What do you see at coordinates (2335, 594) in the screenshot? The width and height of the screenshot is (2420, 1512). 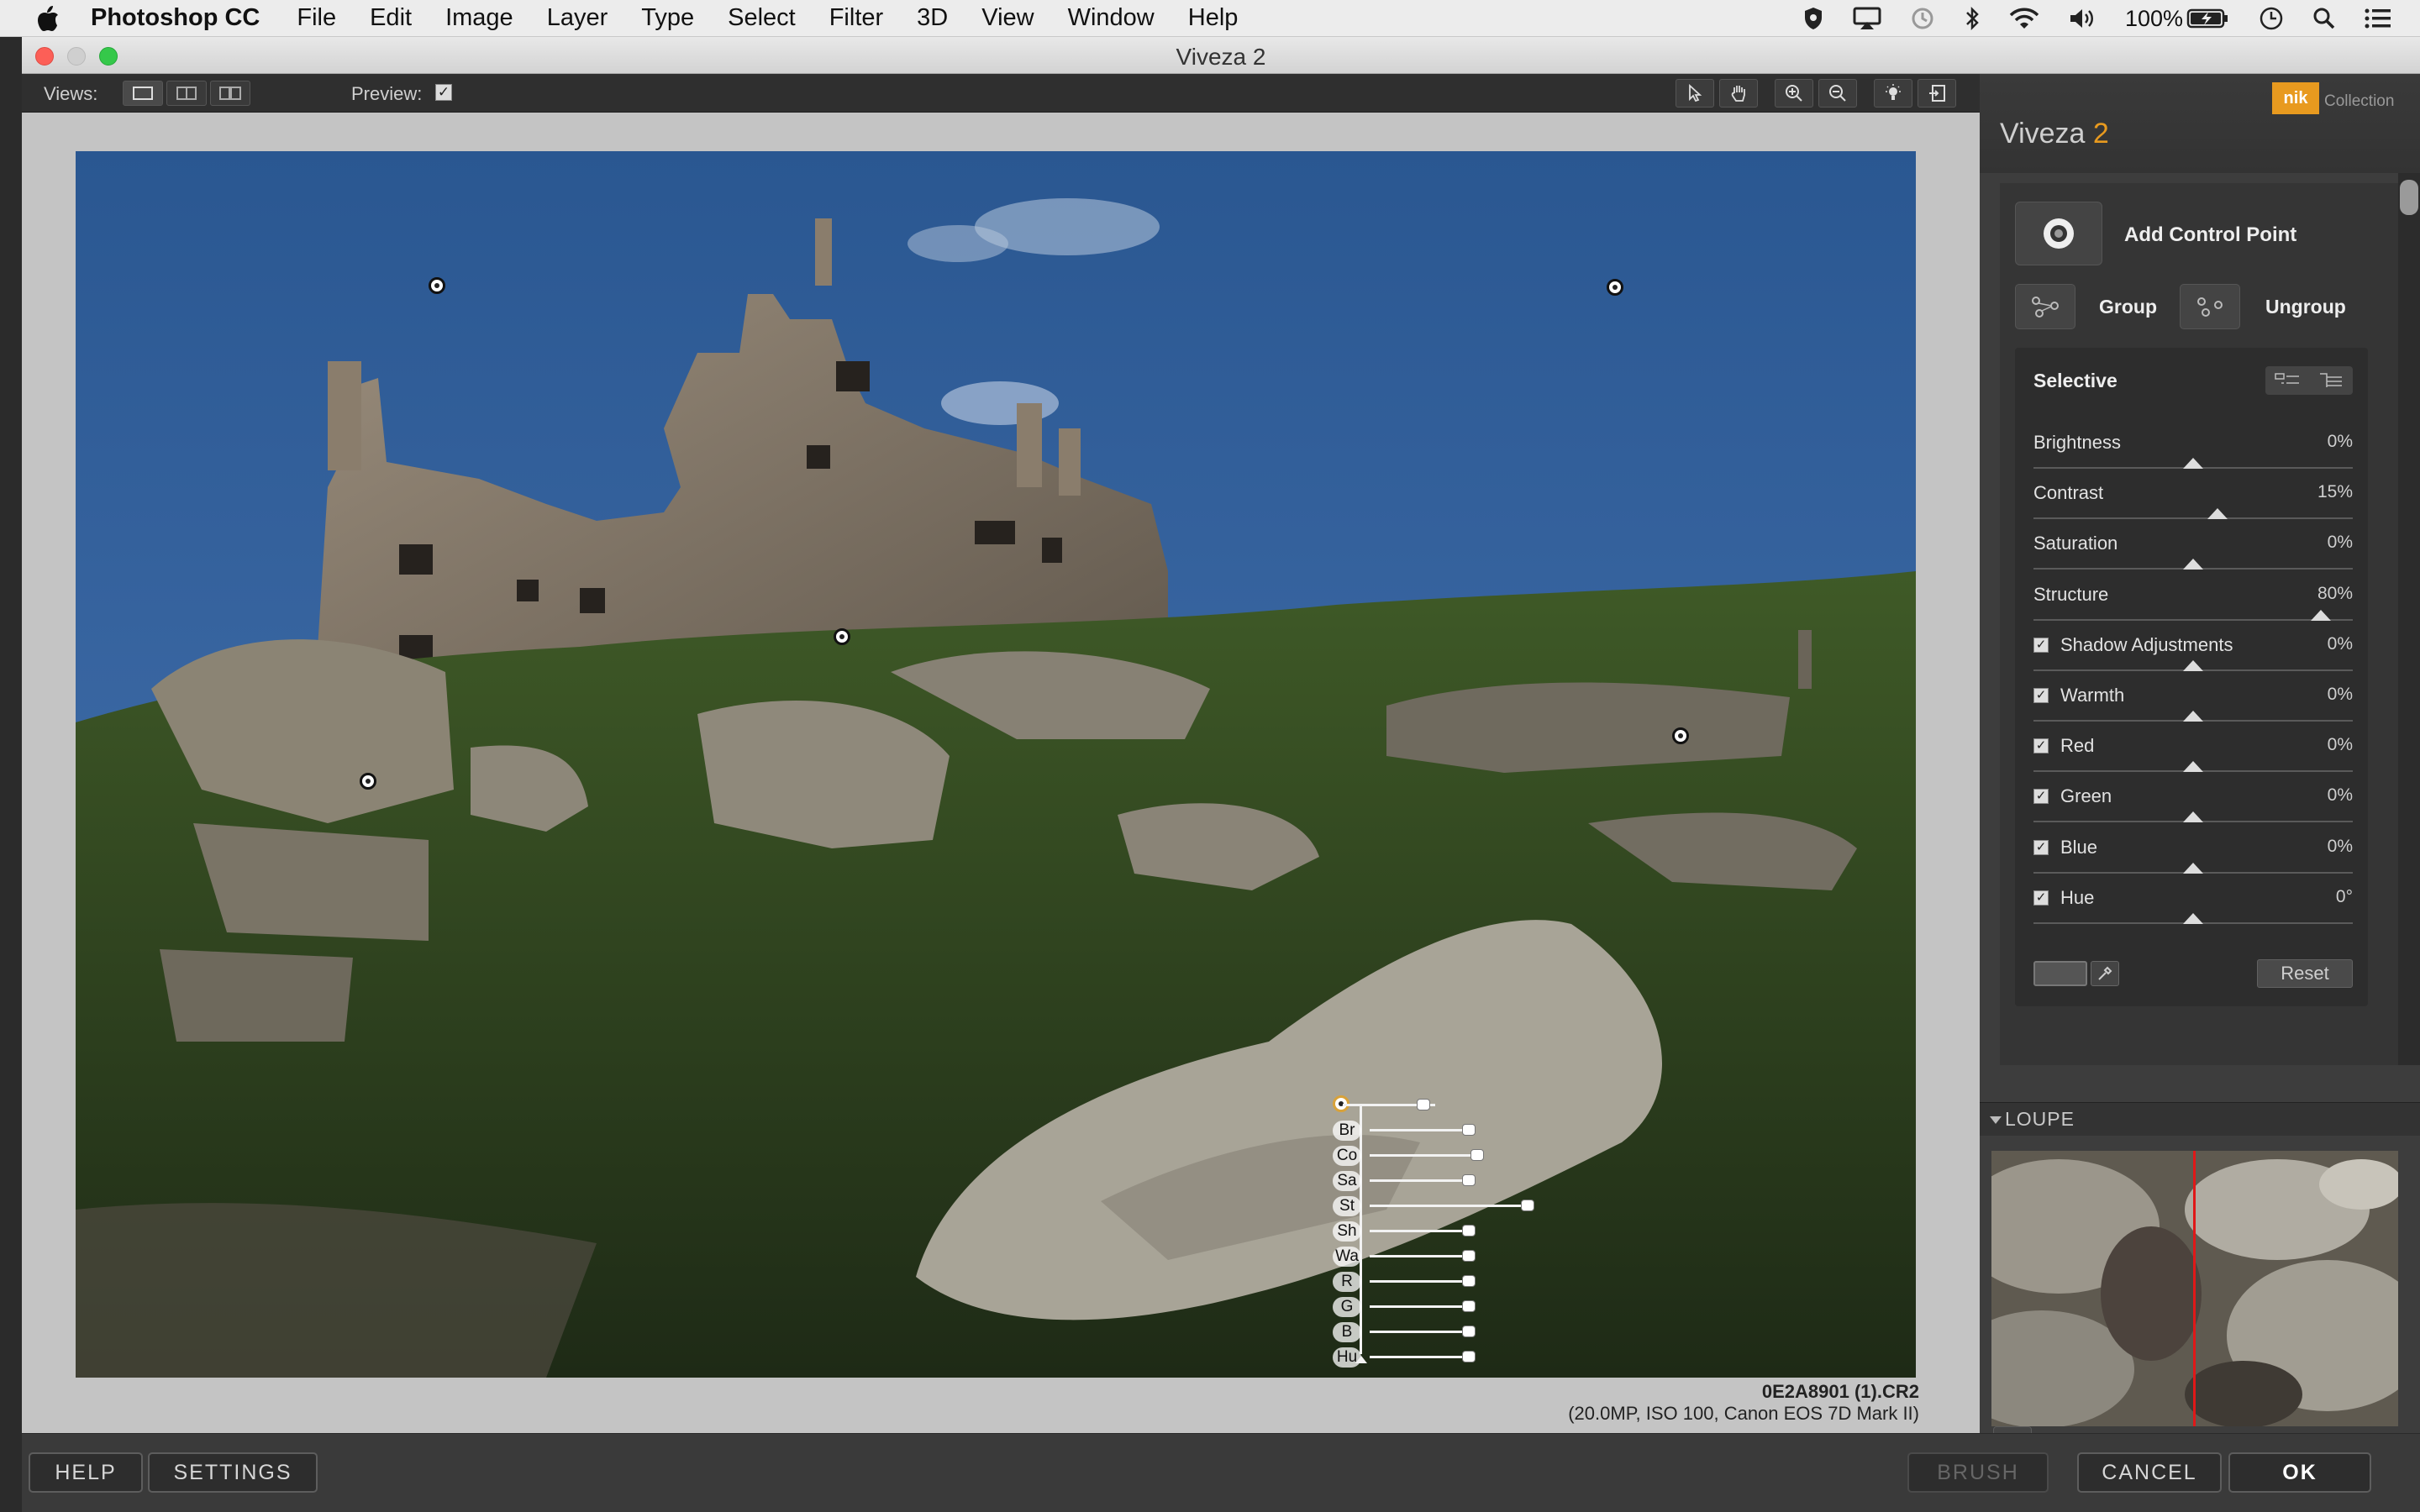 I see `slider-value: 80%` at bounding box center [2335, 594].